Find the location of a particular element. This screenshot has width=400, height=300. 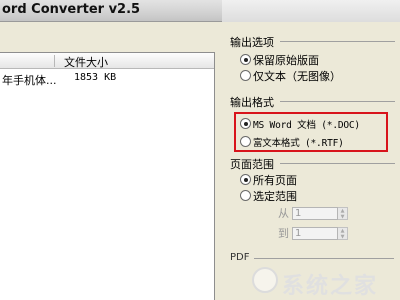

title-bar-fill is located at coordinates (311, 11).